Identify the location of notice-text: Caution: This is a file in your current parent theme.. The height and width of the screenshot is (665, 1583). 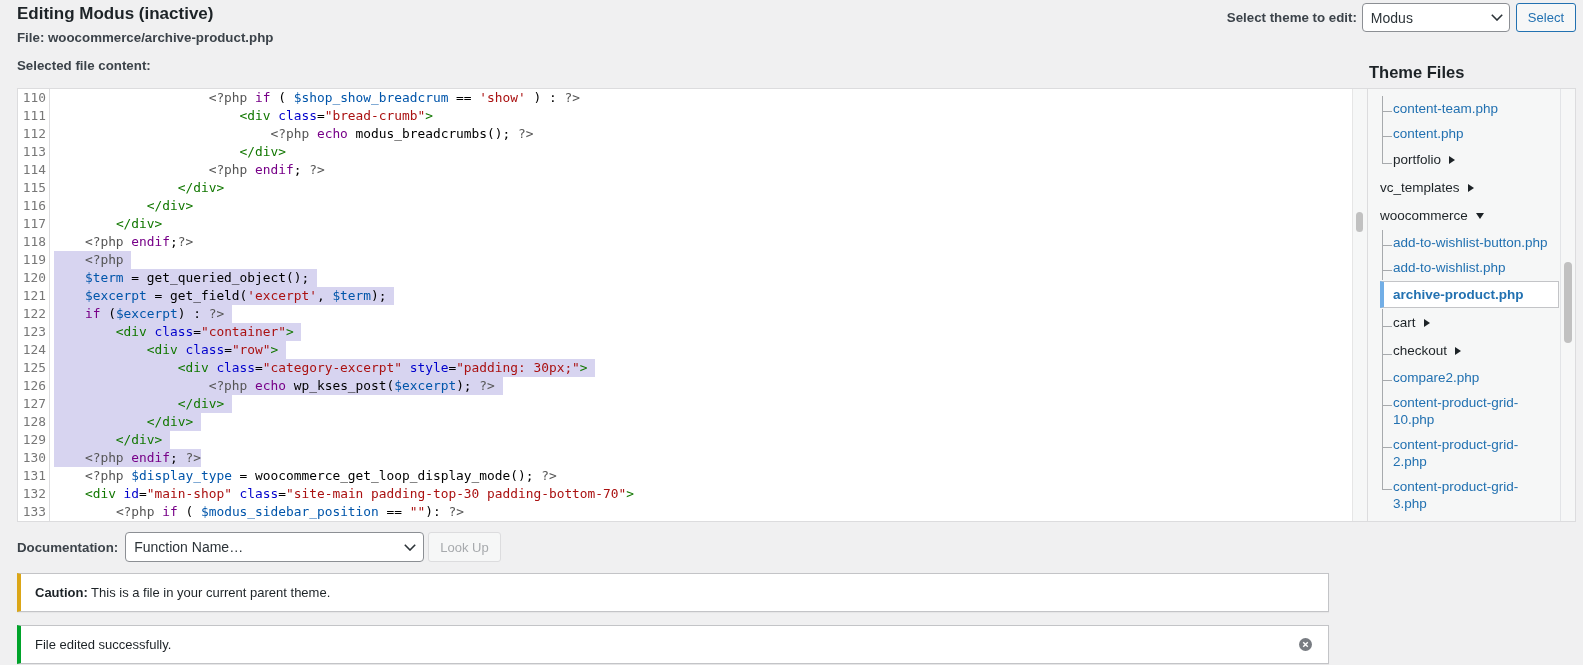
(183, 592).